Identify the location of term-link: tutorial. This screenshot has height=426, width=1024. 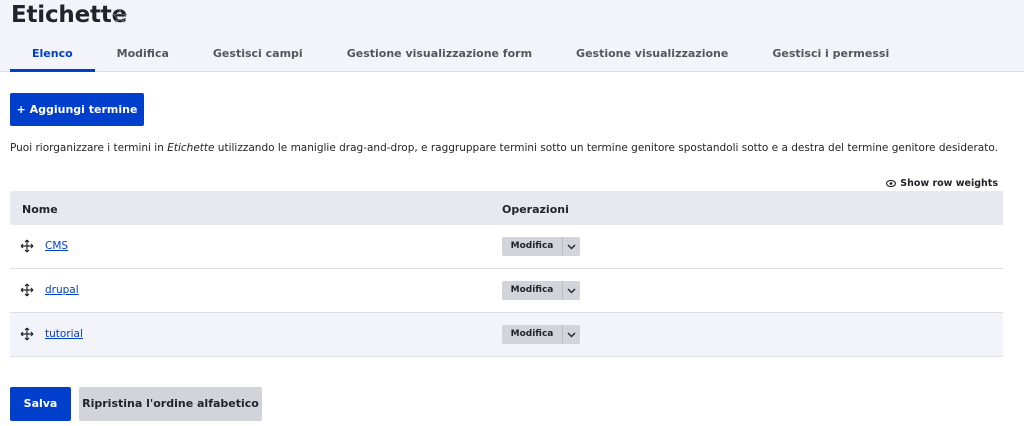
(64, 334).